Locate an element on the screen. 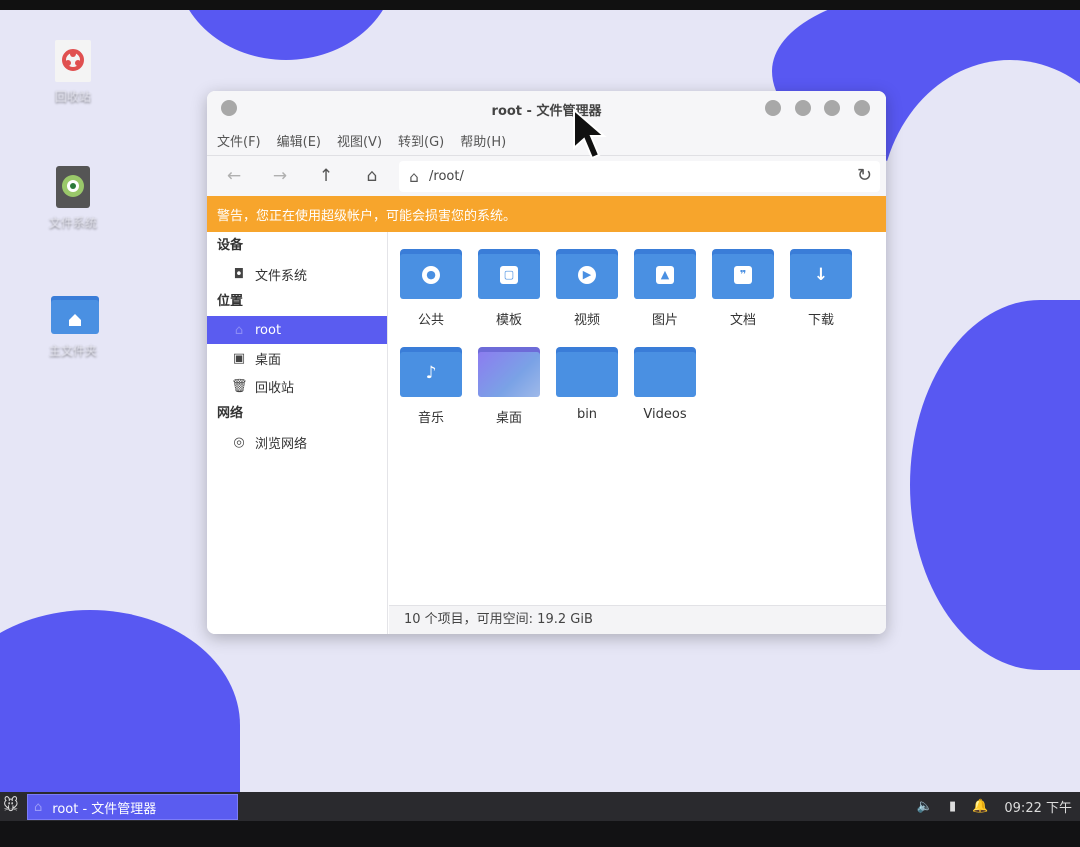 This screenshot has width=1080, height=847. menu-file: 文件(F) is located at coordinates (239, 140).